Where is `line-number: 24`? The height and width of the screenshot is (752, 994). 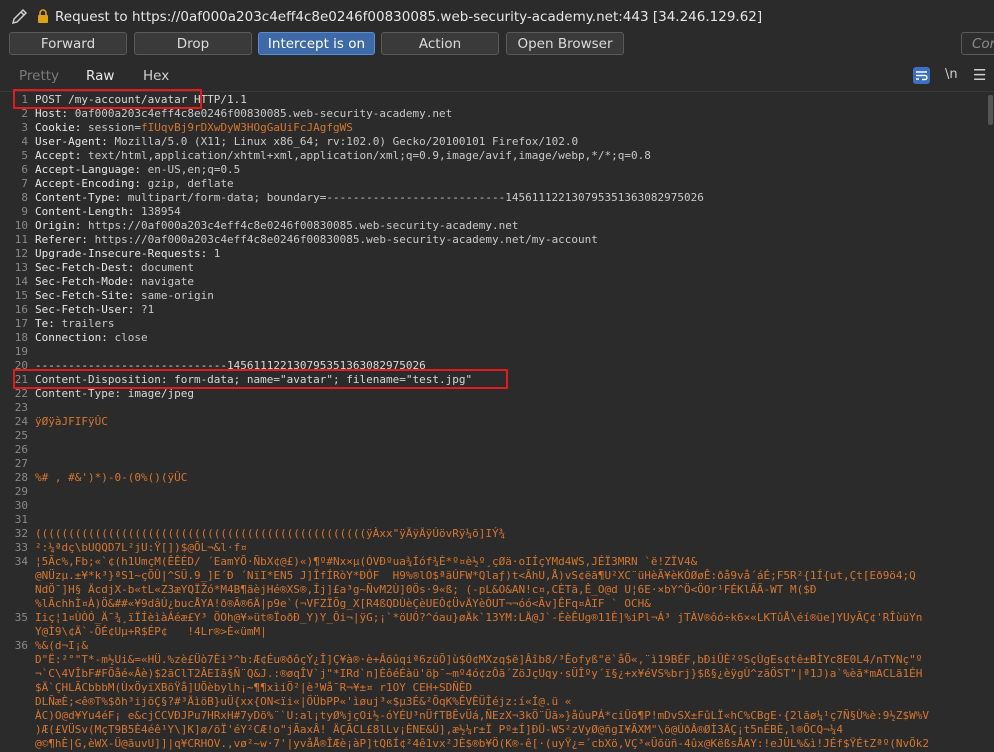 line-number: 24 is located at coordinates (21, 421).